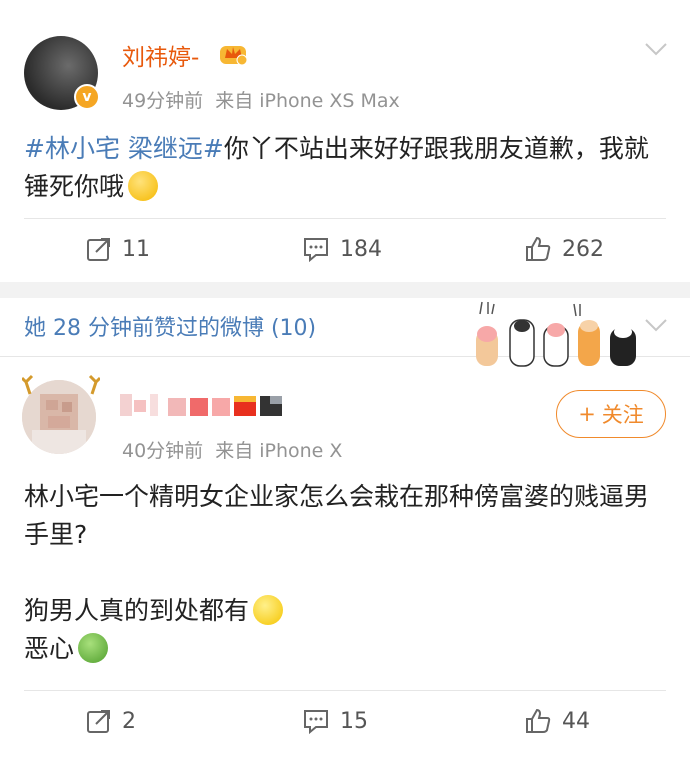 The height and width of the screenshot is (757, 690). I want to click on comment-button: 184, so click(342, 249).